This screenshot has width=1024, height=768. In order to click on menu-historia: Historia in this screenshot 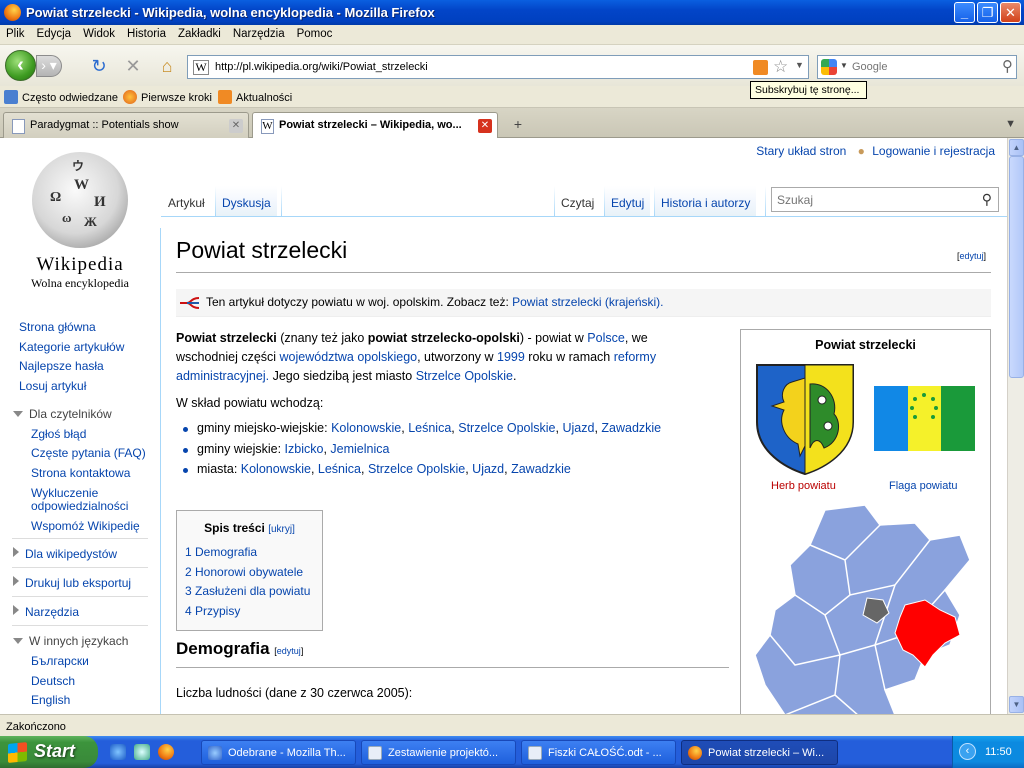, I will do `click(146, 32)`.